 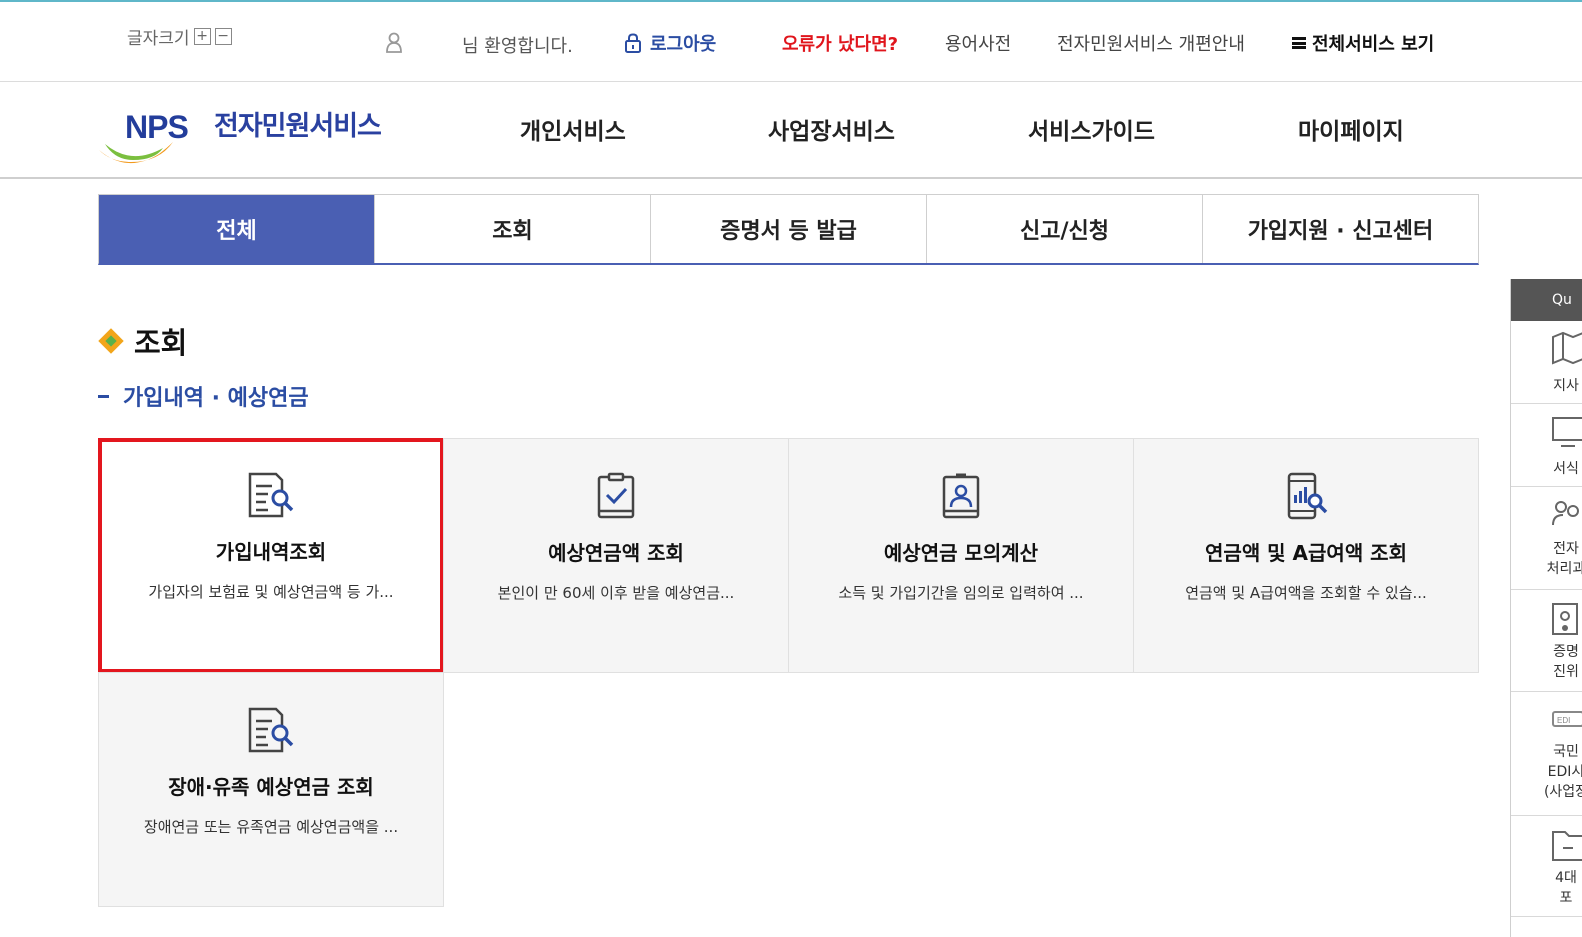 I want to click on svg-text: EDI, so click(x=1563, y=720).